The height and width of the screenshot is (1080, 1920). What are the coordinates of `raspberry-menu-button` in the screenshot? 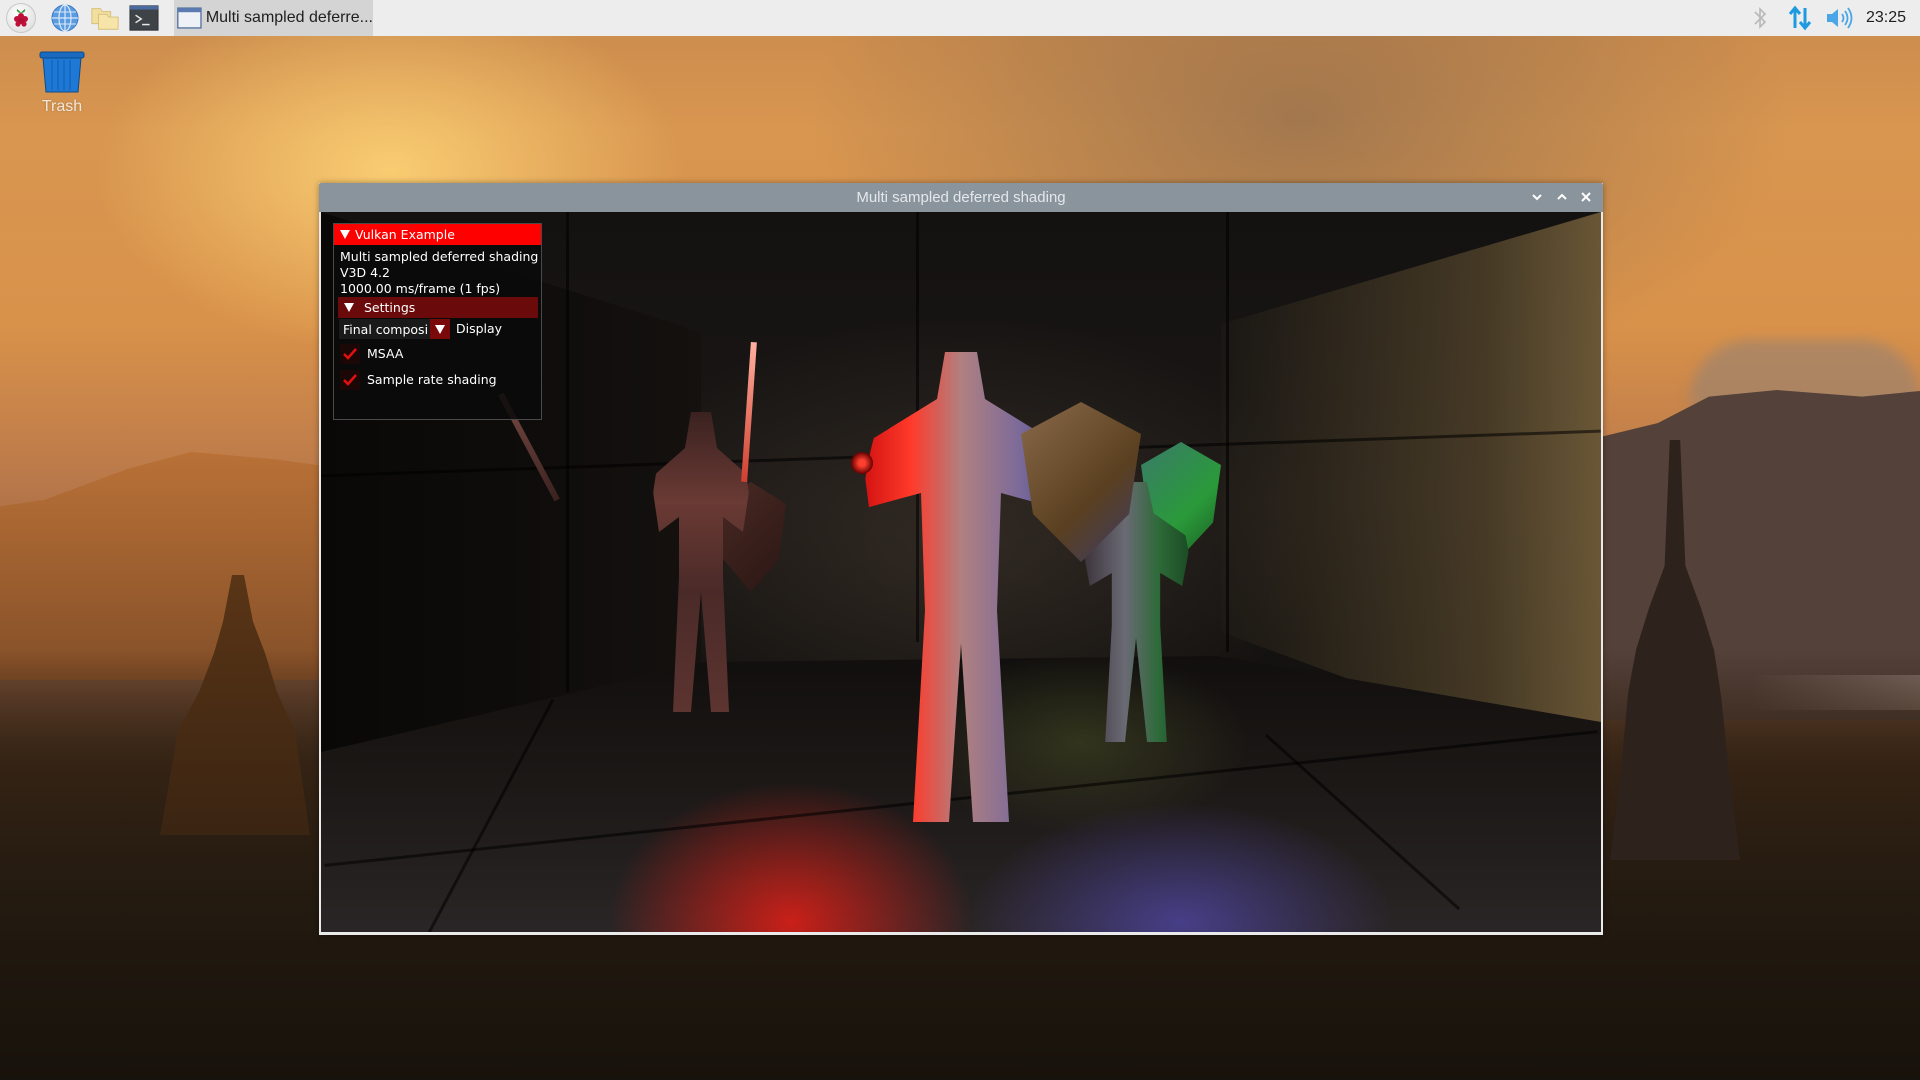 It's located at (21, 18).